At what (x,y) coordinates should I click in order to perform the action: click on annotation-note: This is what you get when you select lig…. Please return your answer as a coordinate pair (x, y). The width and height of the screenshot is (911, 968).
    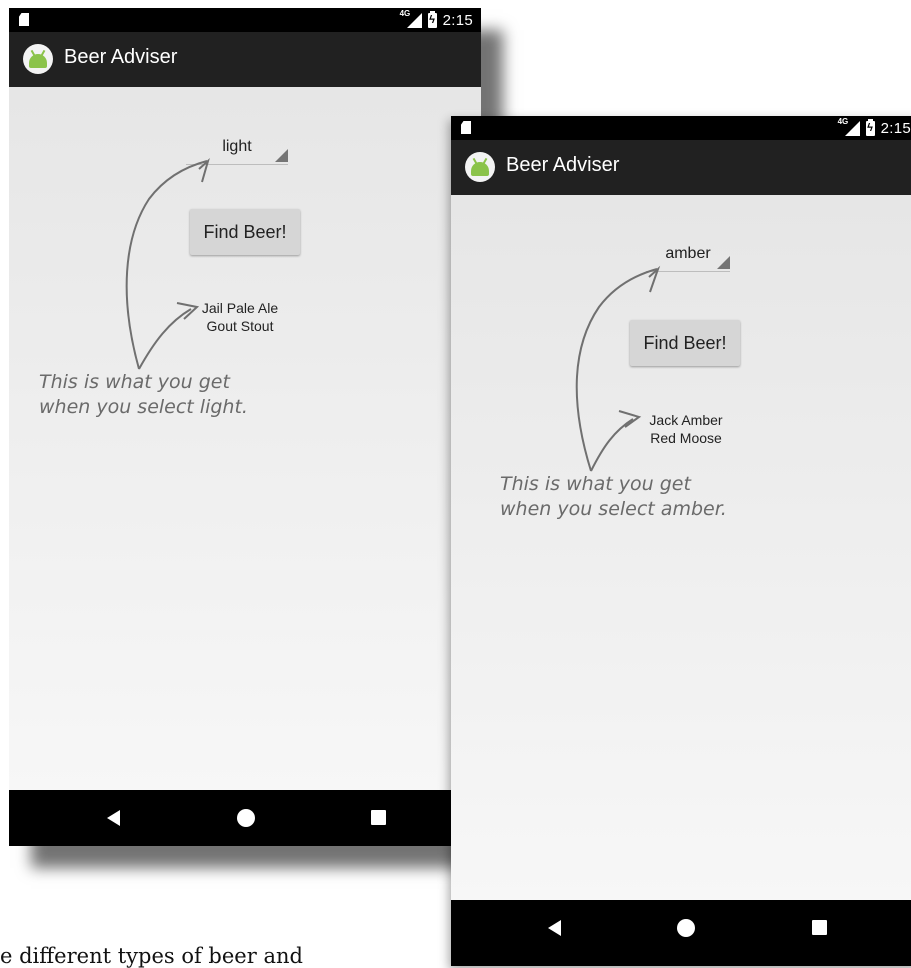
    Looking at the image, I should click on (143, 394).